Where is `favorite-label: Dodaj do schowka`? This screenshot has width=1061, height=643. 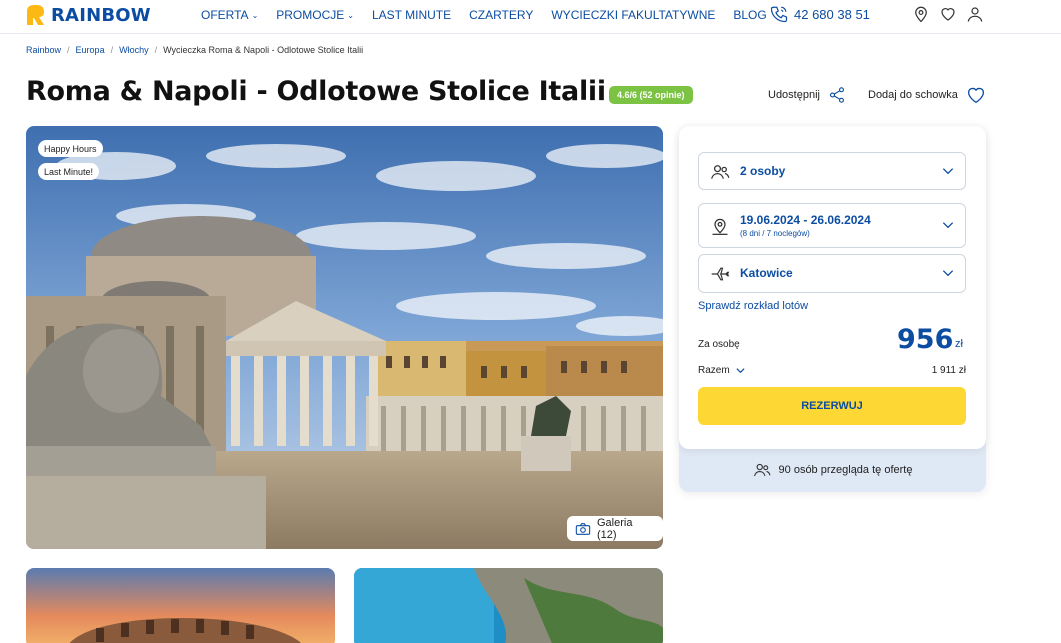 favorite-label: Dodaj do schowka is located at coordinates (913, 95).